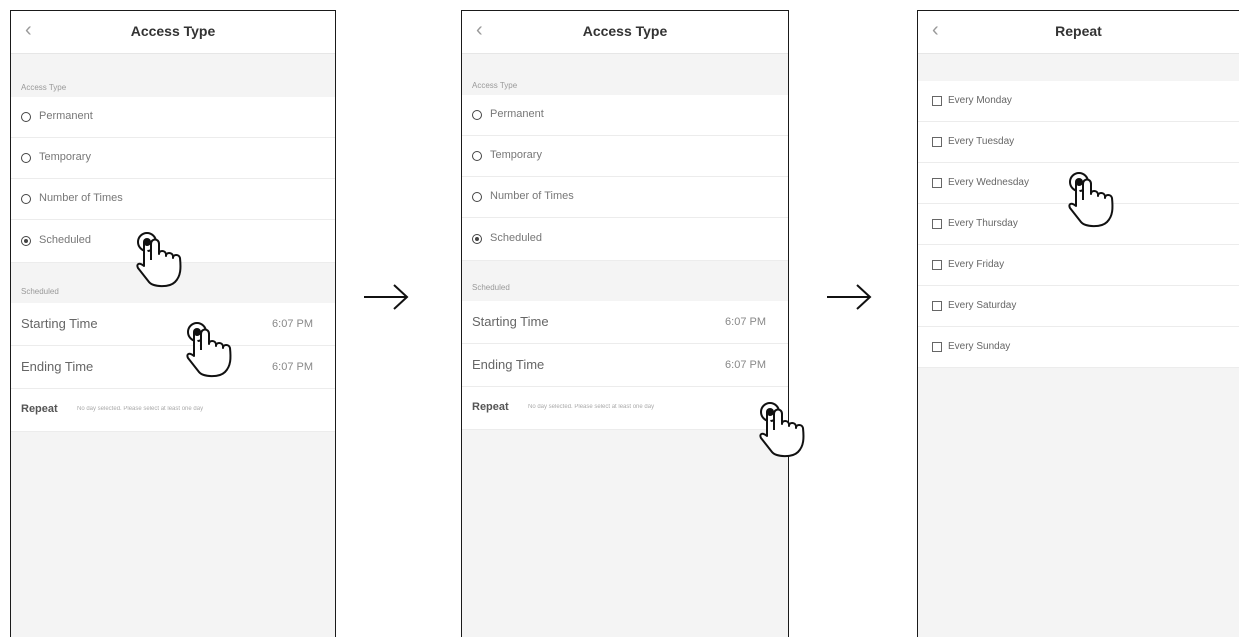 This screenshot has width=1239, height=637. Describe the element at coordinates (1078, 142) in the screenshot. I see `day-row-tuesday: Every Tuesday` at that location.